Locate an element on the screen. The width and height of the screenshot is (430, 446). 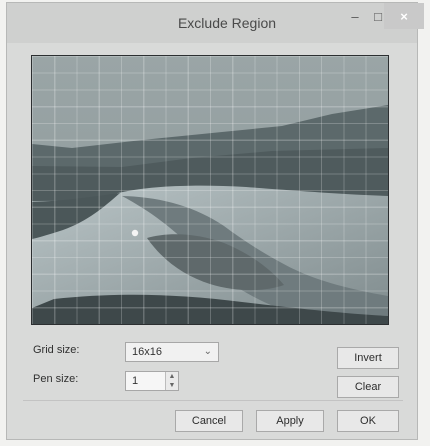
window-title: Exclude Region is located at coordinates (227, 23).